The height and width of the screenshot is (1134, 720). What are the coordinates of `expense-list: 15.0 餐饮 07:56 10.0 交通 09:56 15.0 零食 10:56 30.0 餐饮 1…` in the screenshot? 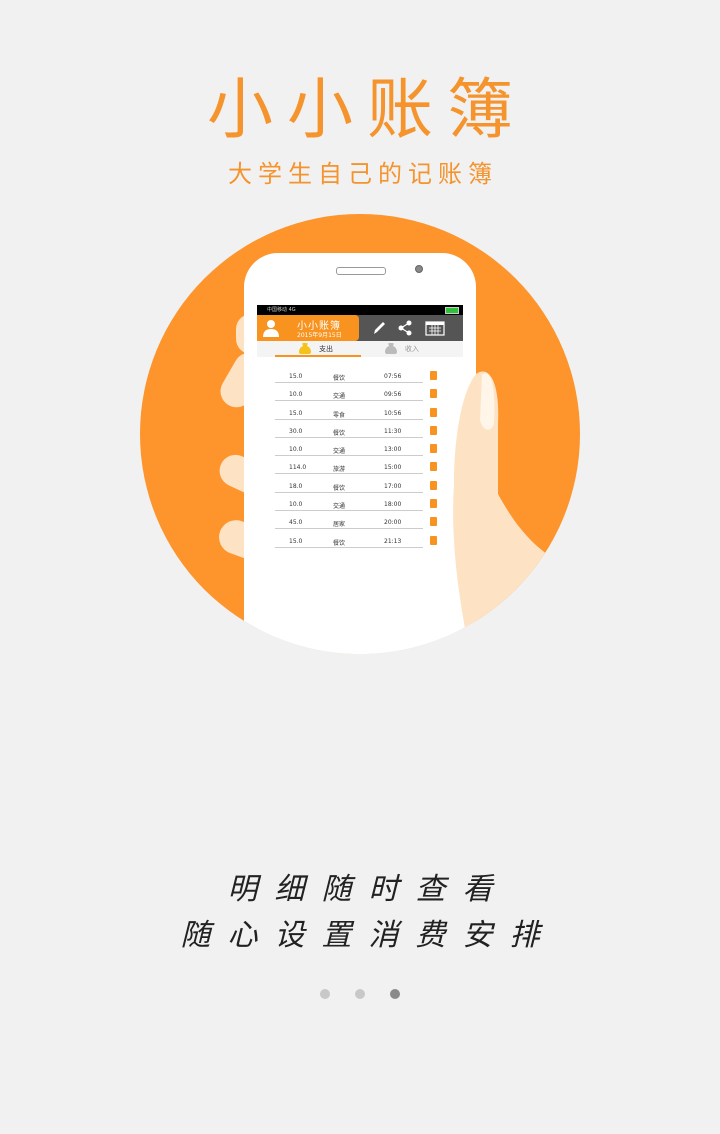 It's located at (360, 460).